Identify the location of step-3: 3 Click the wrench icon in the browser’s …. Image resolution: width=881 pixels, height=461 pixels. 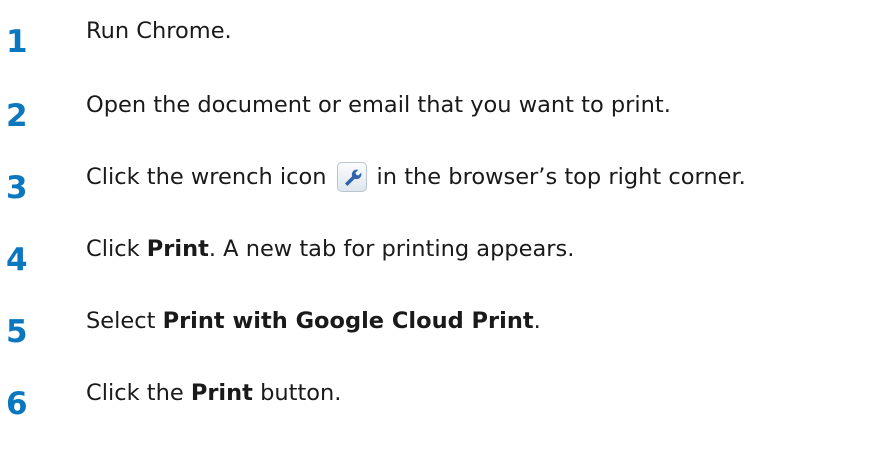
(440, 192).